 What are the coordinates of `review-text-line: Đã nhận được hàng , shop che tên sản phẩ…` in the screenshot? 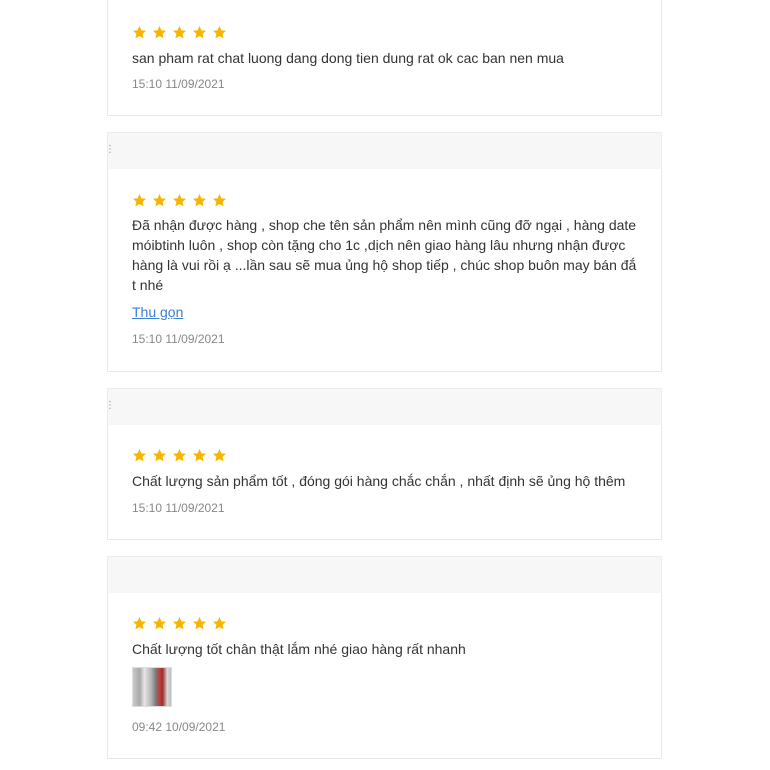 It's located at (384, 225).